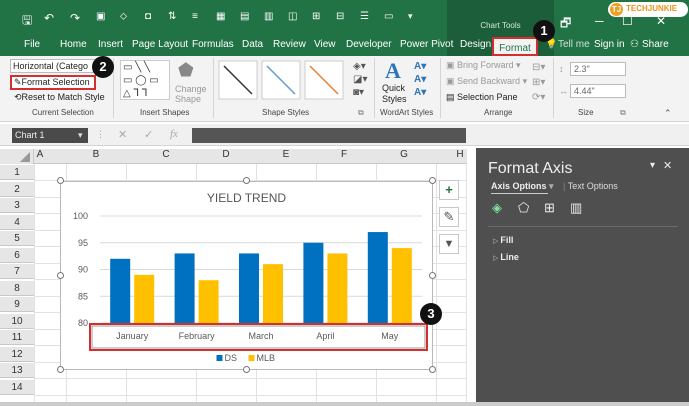 This screenshot has height=406, width=689. What do you see at coordinates (475, 44) in the screenshot?
I see `tab-design: Design` at bounding box center [475, 44].